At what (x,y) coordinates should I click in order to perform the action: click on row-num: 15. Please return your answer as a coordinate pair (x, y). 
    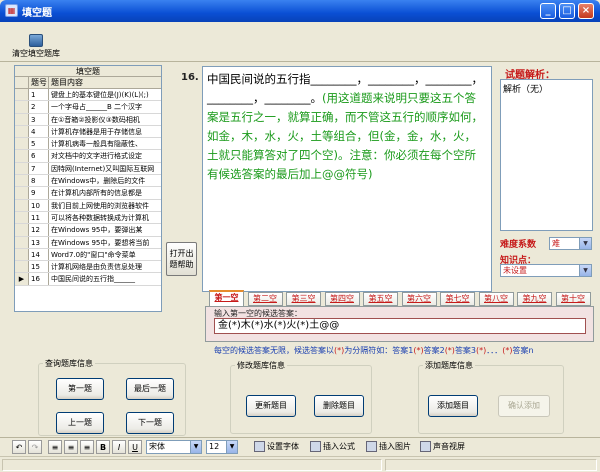
    Looking at the image, I should click on (39, 267).